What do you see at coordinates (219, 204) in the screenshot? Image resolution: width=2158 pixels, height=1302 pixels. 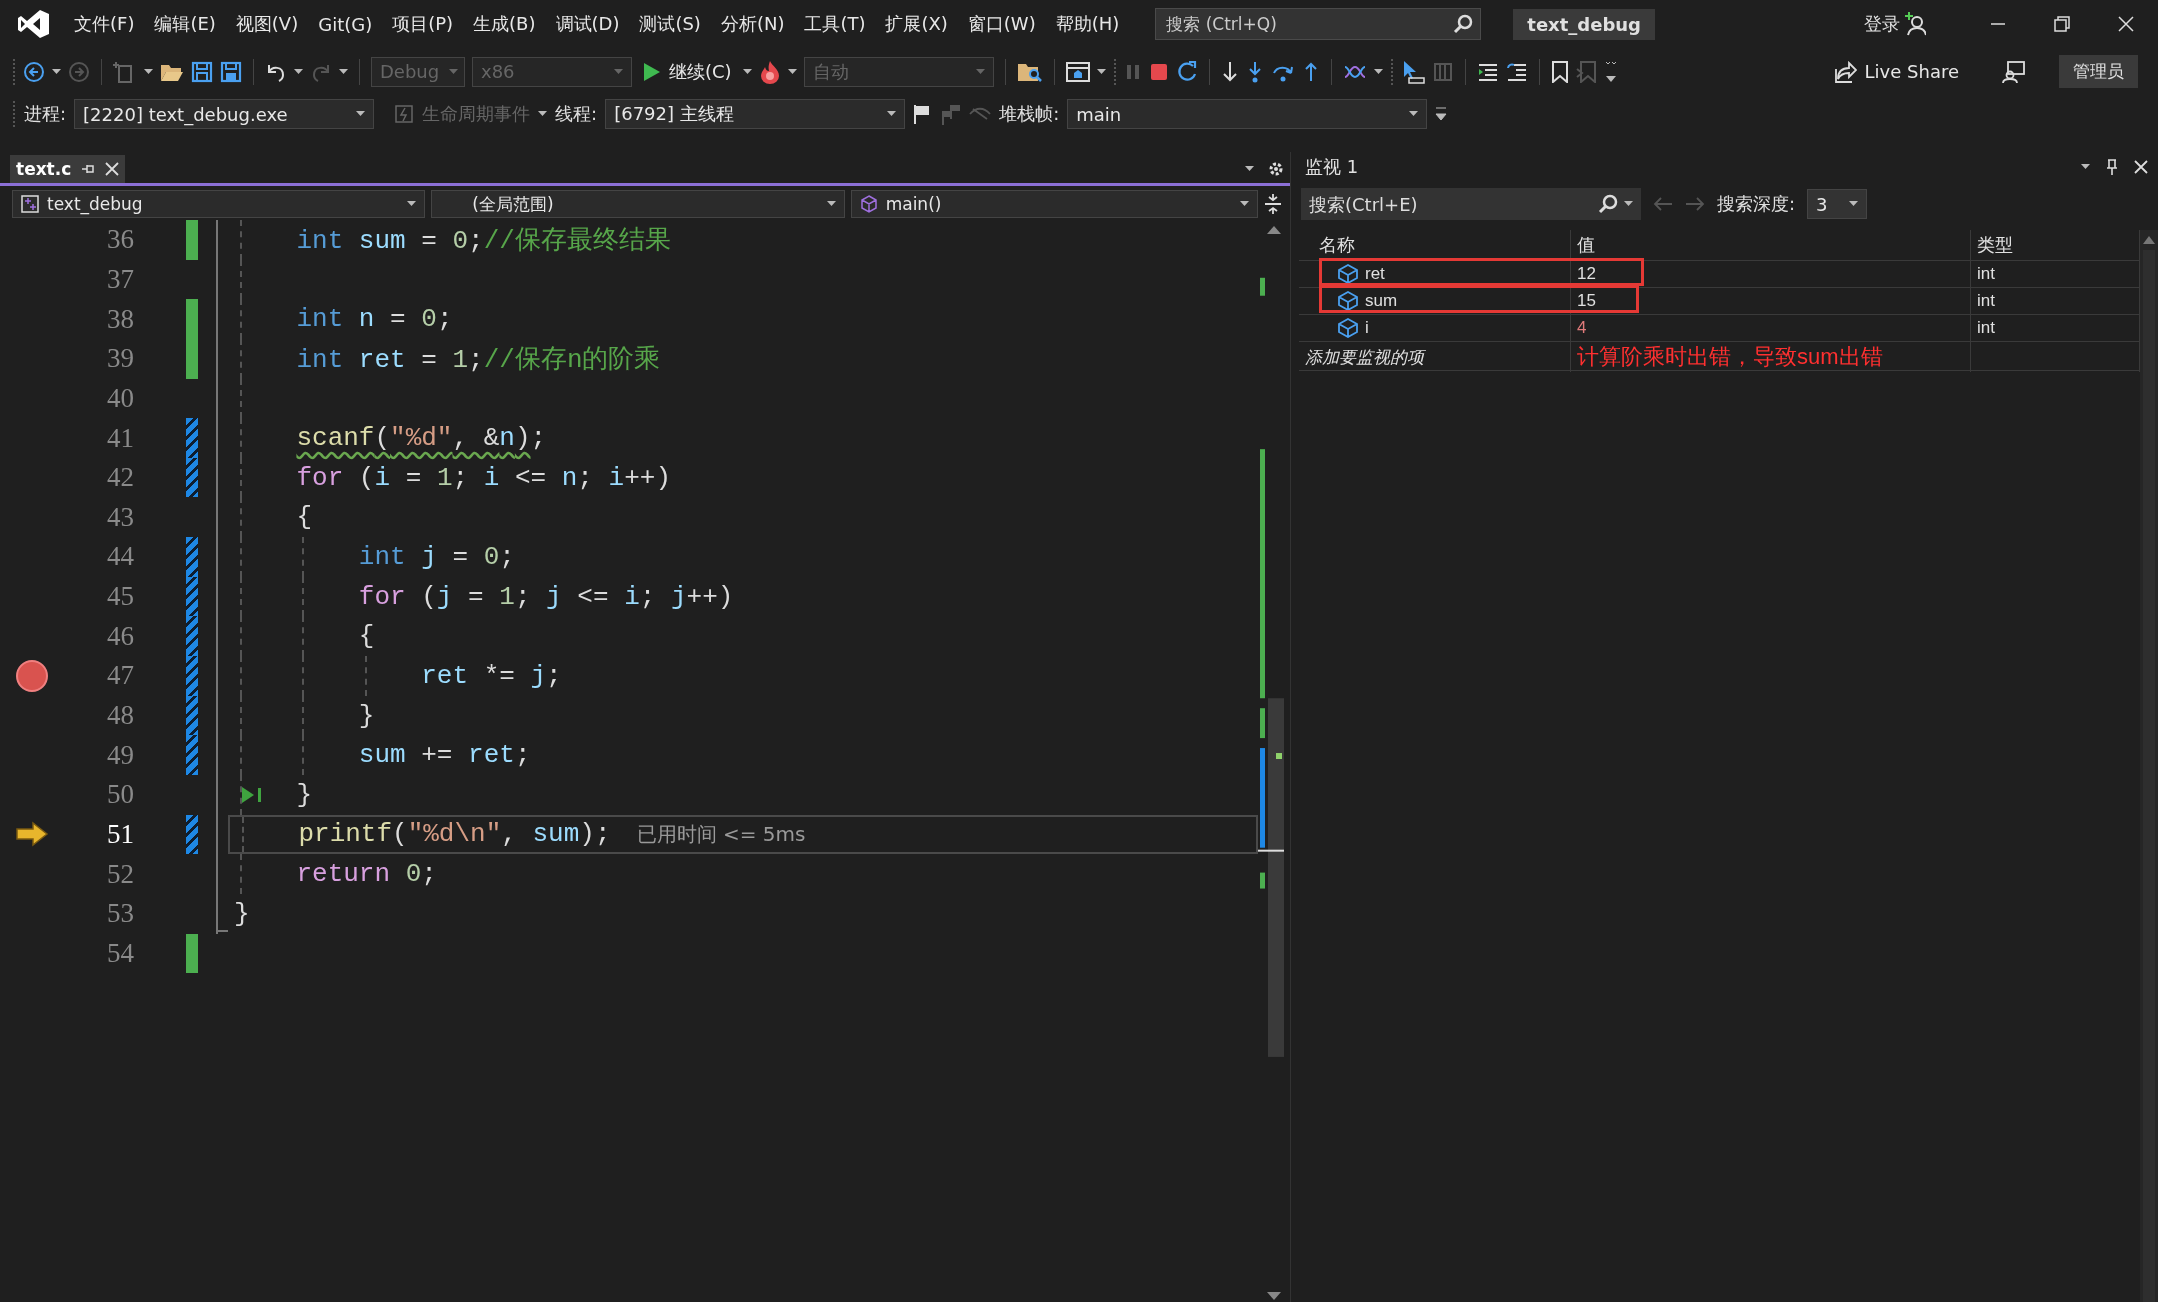 I see `project-dropdown: text_debug` at bounding box center [219, 204].